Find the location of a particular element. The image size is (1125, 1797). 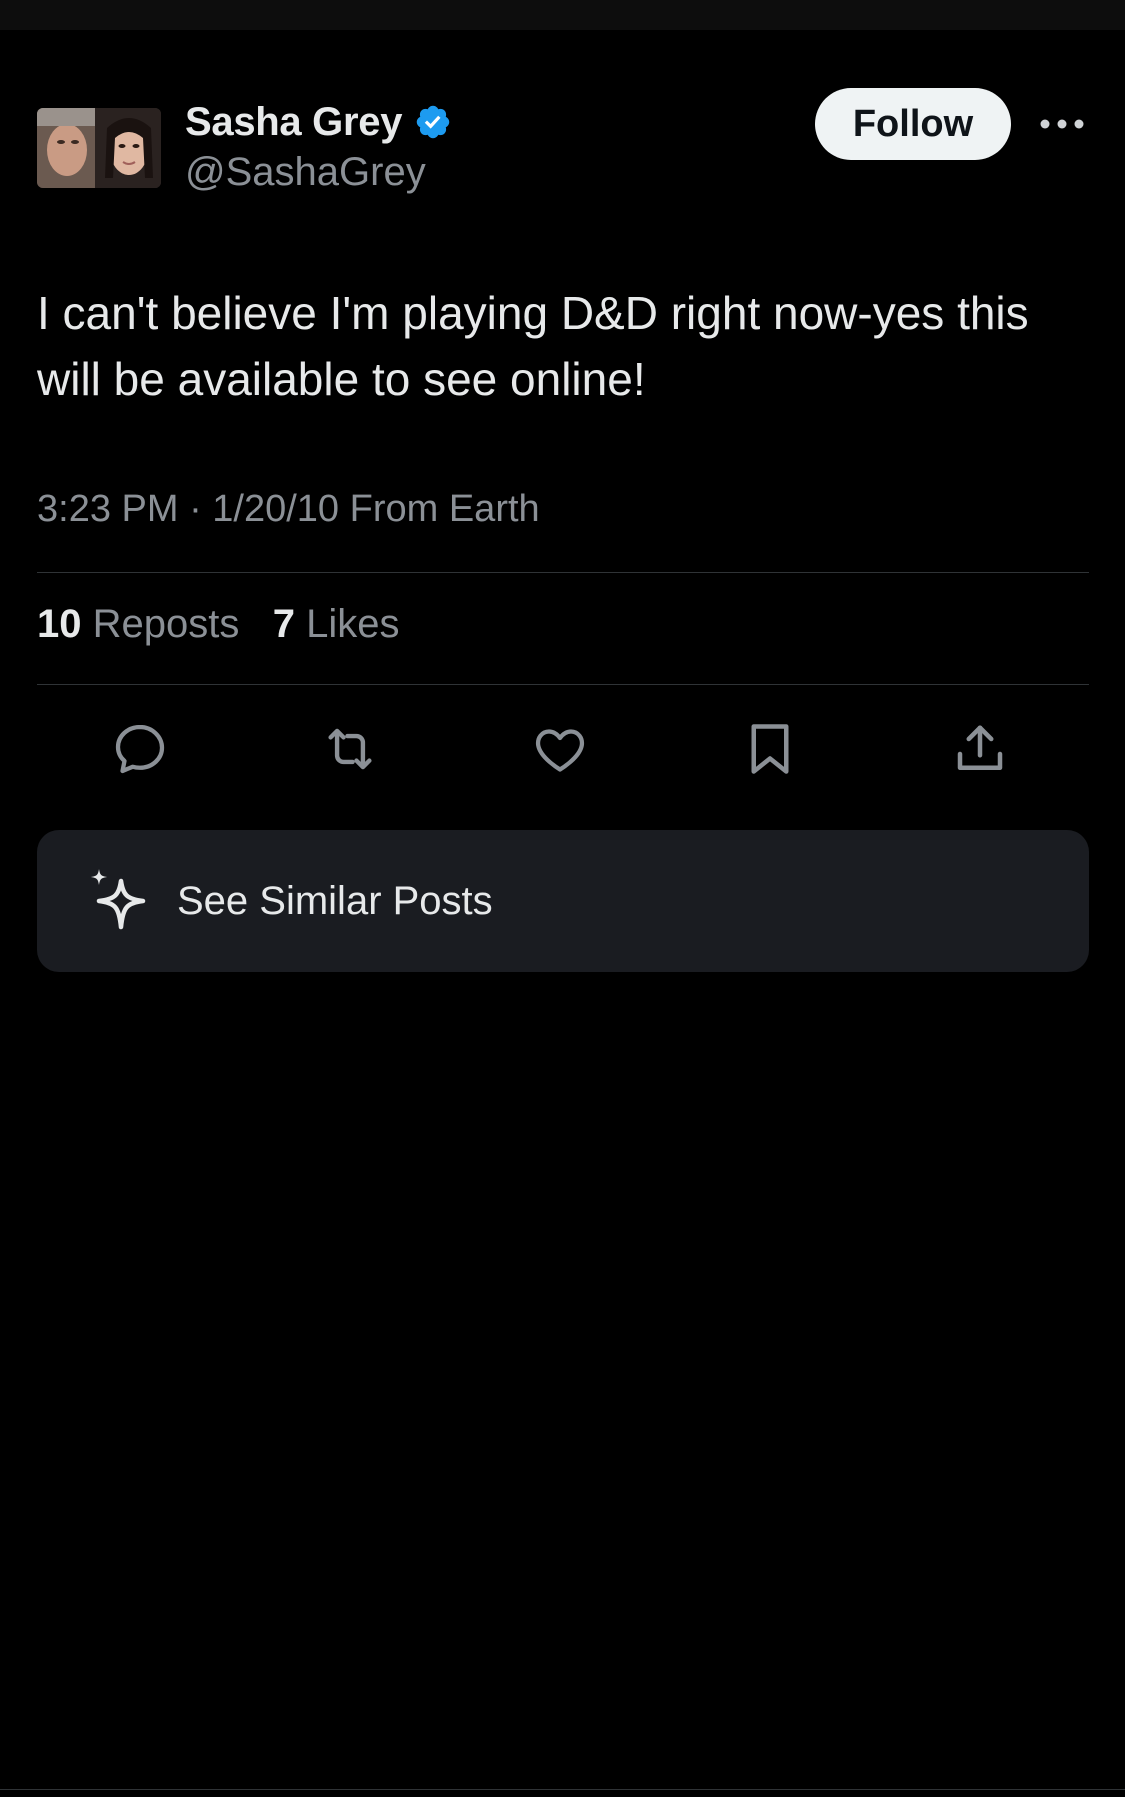

follow-button: Follow is located at coordinates (913, 124).